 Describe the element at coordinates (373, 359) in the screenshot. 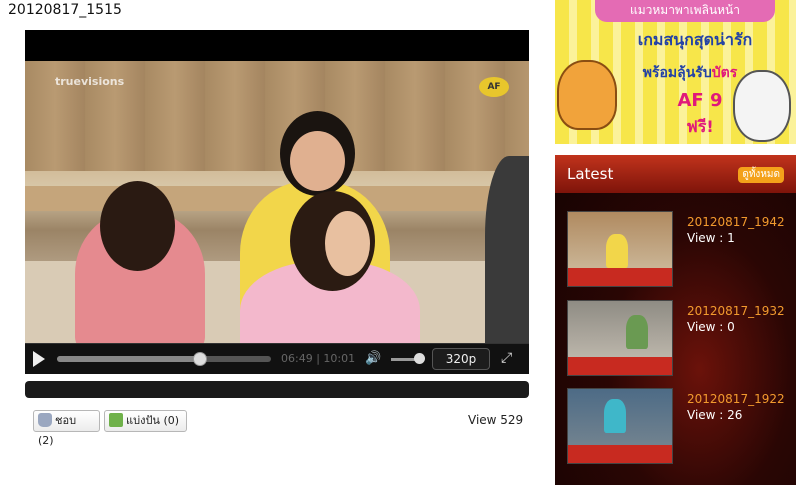

I see `volume-icon: 🔊` at that location.